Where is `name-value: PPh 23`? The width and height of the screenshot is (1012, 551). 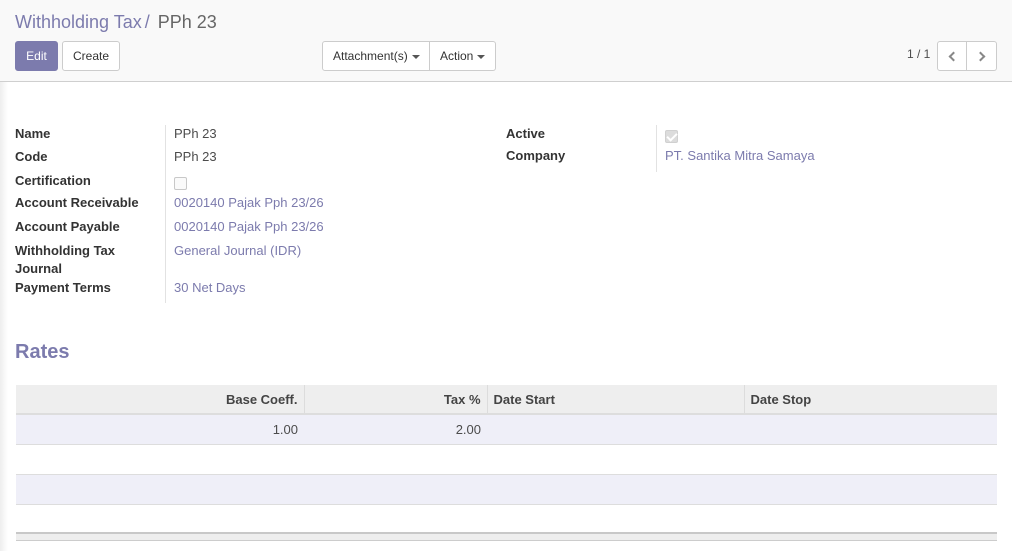 name-value: PPh 23 is located at coordinates (195, 133).